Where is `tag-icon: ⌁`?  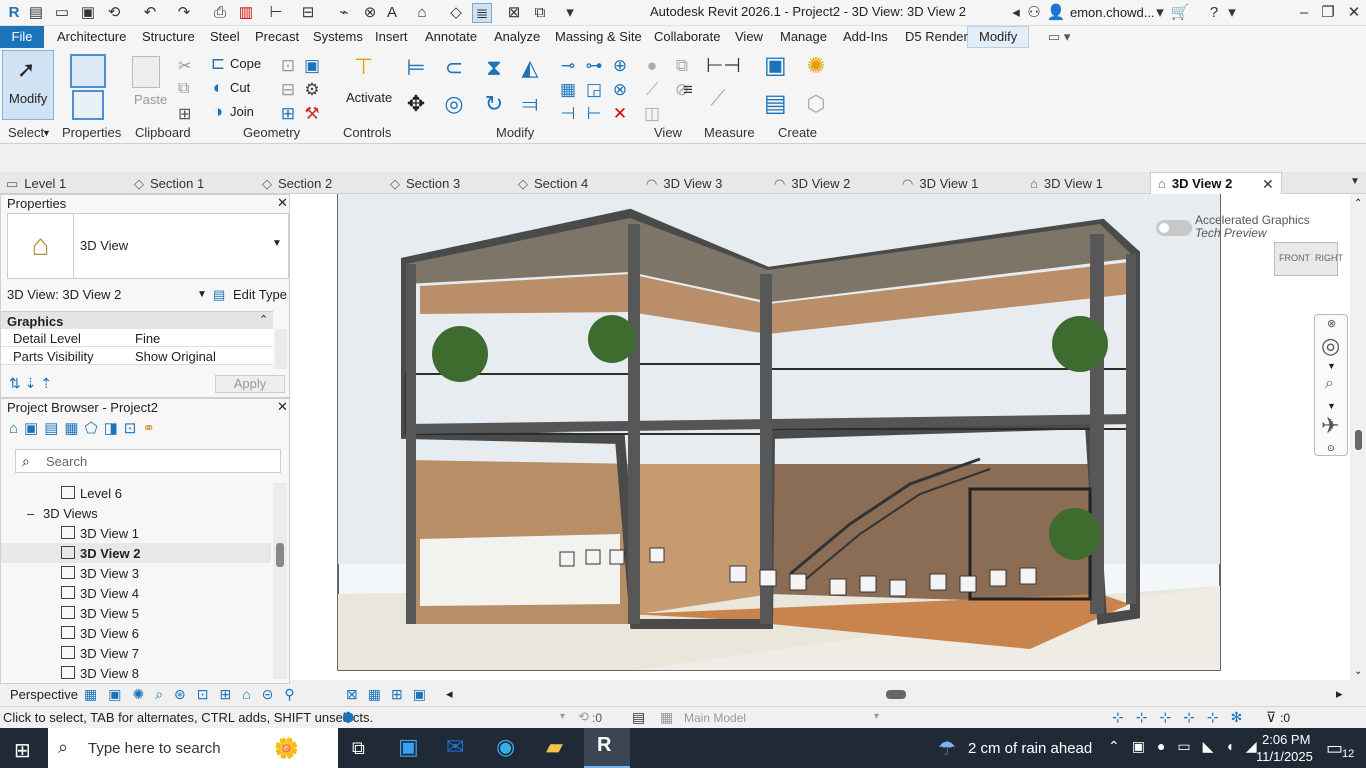 tag-icon: ⌁ is located at coordinates (344, 13).